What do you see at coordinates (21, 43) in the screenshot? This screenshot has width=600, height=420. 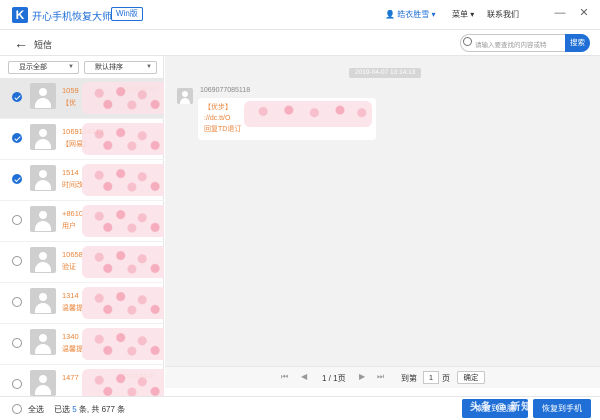 I see `back-arrow-icon: ←` at bounding box center [21, 43].